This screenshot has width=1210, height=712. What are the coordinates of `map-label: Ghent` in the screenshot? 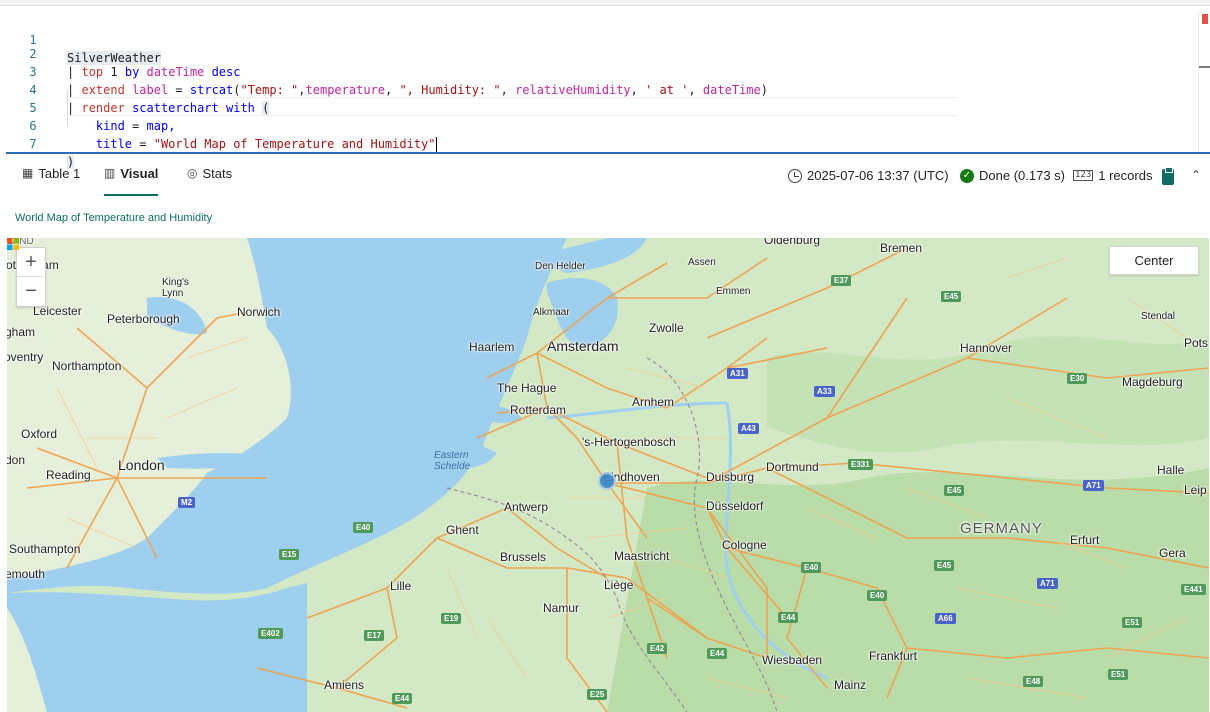 It's located at (462, 530).